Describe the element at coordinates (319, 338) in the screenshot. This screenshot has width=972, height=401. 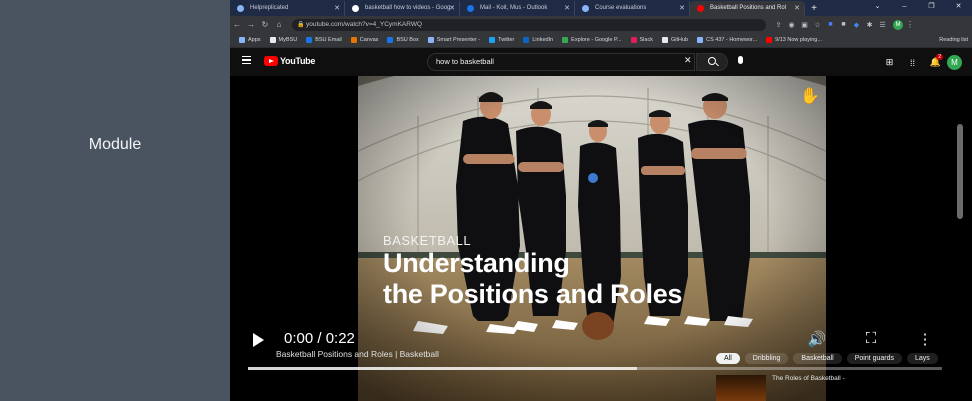
I see `time-display: 0:00 / 0:22` at that location.